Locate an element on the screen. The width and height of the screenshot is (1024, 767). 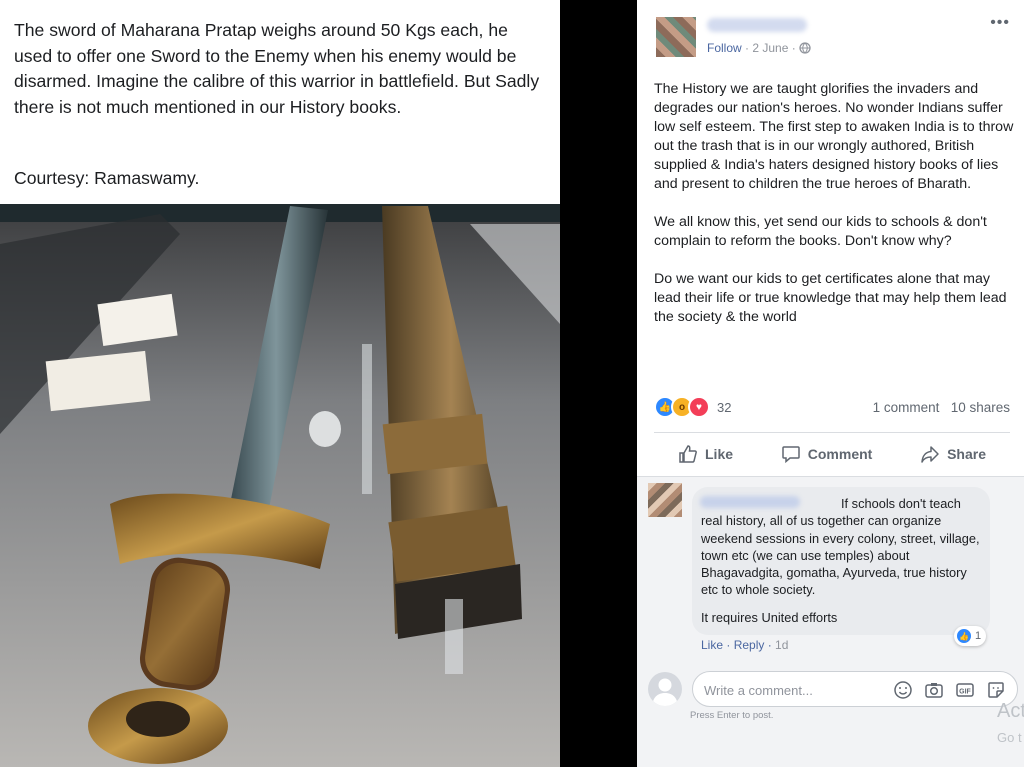
comment-bubble-icon is located at coordinates (791, 455).